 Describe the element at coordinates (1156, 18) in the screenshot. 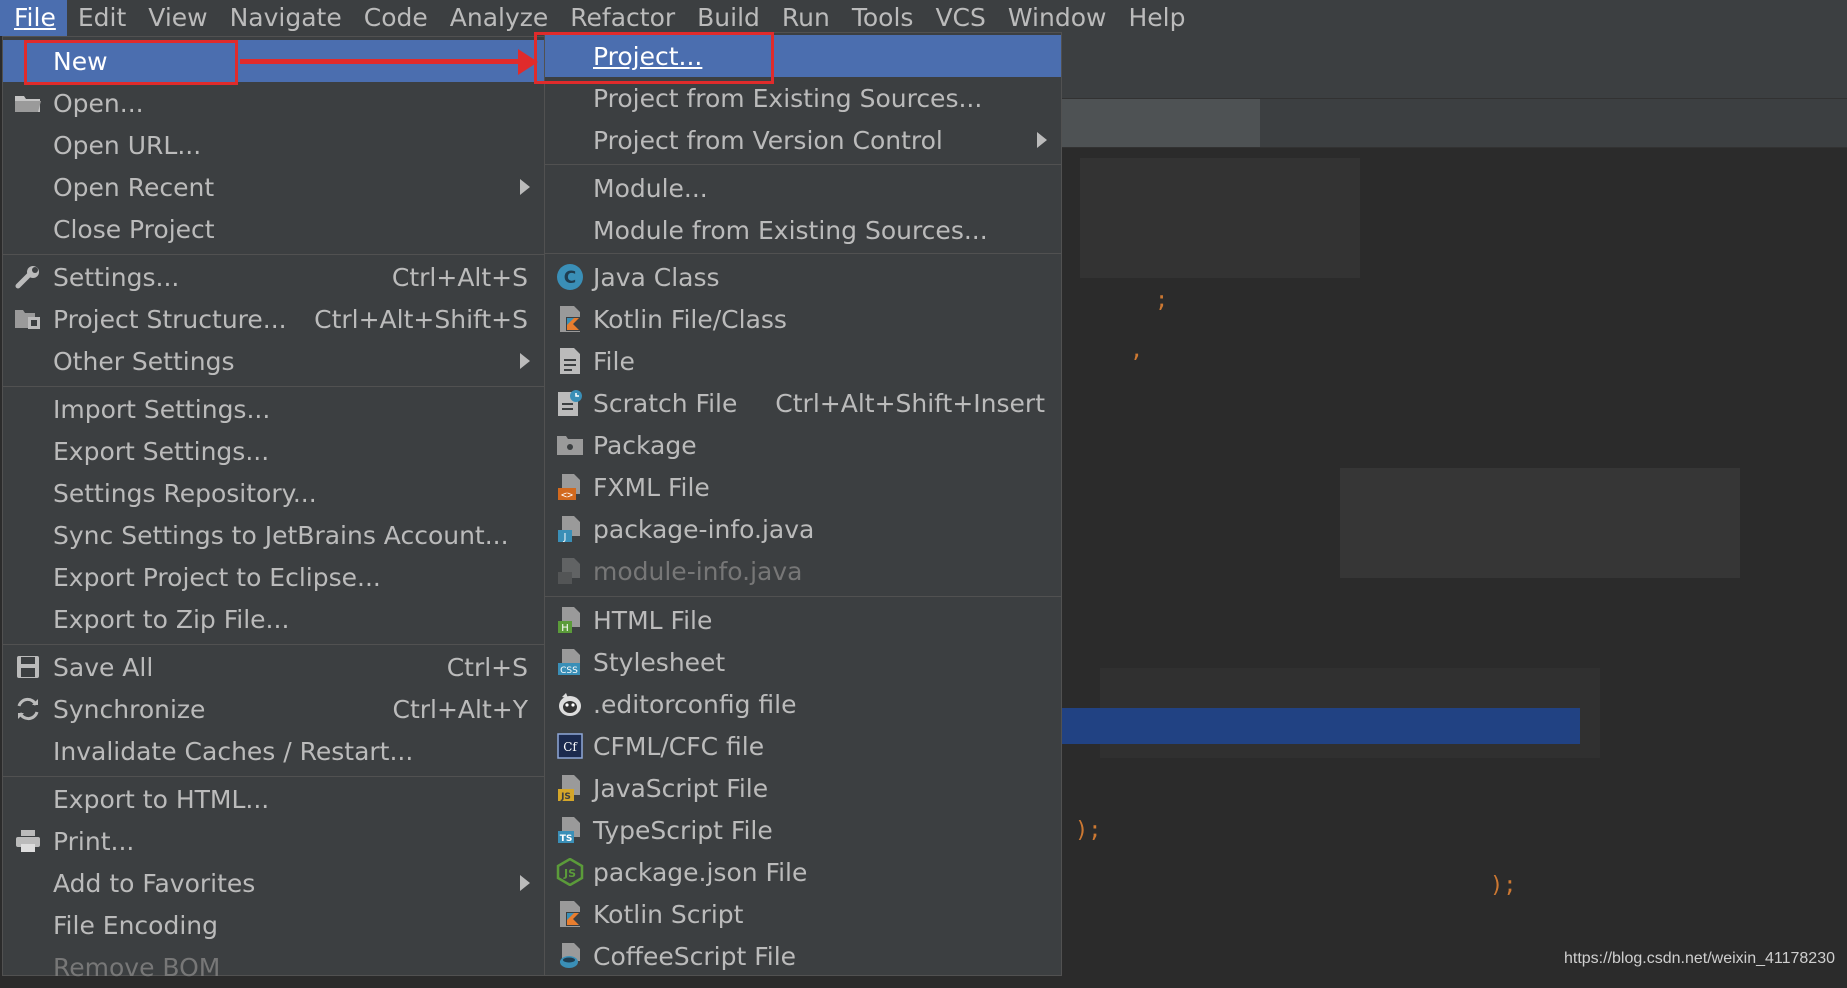

I see `menu-help: Help` at that location.